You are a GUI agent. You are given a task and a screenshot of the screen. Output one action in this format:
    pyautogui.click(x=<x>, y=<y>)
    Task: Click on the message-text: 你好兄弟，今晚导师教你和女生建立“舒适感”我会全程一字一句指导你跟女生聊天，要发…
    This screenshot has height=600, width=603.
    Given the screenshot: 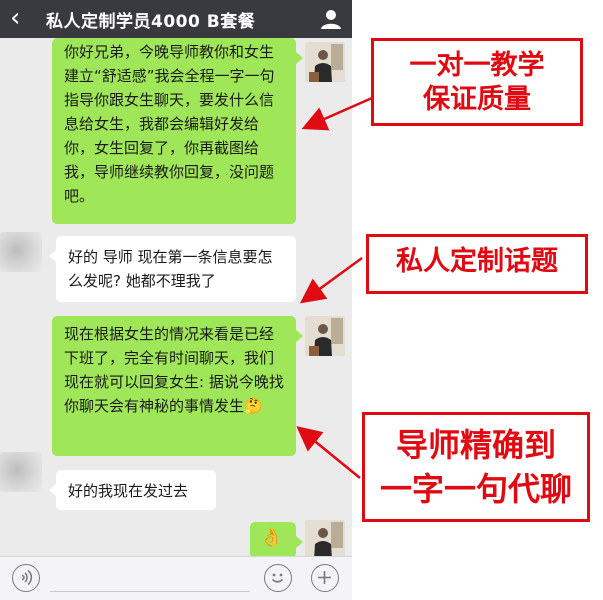 What is the action you would take?
    pyautogui.click(x=169, y=124)
    